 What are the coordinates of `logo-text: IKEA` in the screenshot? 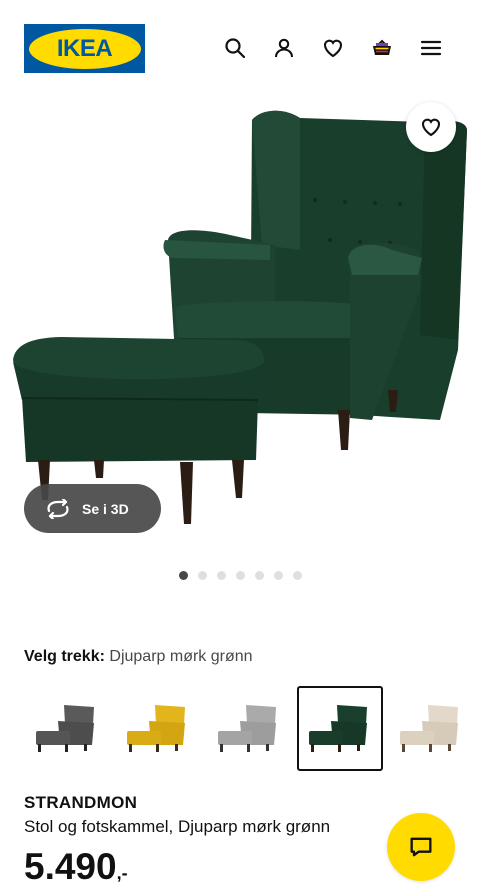 It's located at (84, 48).